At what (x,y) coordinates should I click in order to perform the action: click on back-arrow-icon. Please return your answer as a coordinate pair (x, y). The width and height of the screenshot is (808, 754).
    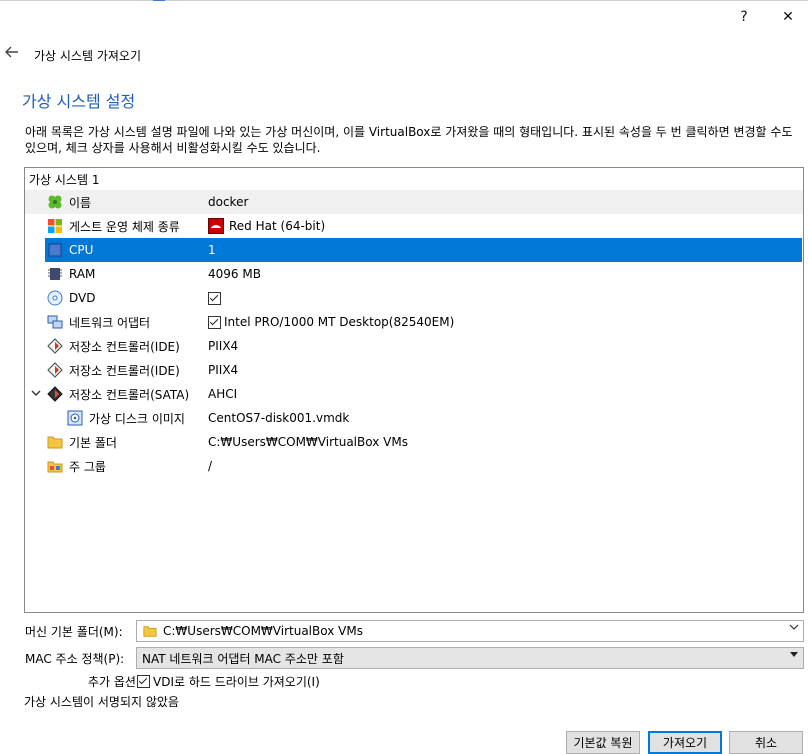
    Looking at the image, I should click on (12, 53).